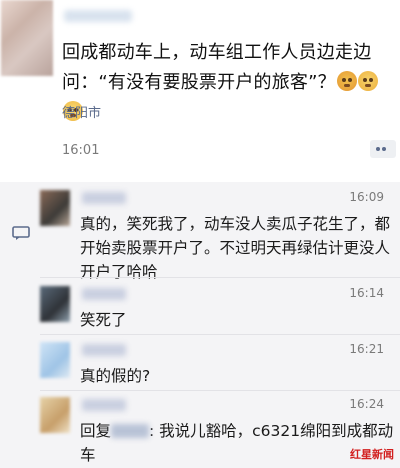  What do you see at coordinates (238, 320) in the screenshot?
I see `comment-text: 笑死了` at bounding box center [238, 320].